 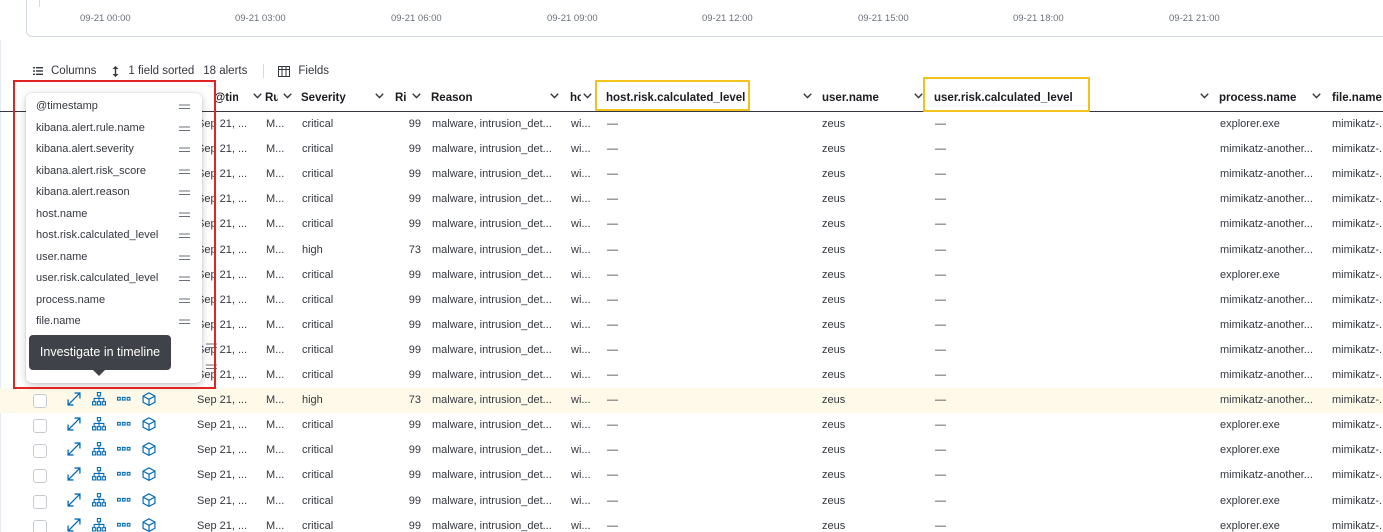 What do you see at coordinates (874, 98) in the screenshot?
I see `header-user-name: user.name` at bounding box center [874, 98].